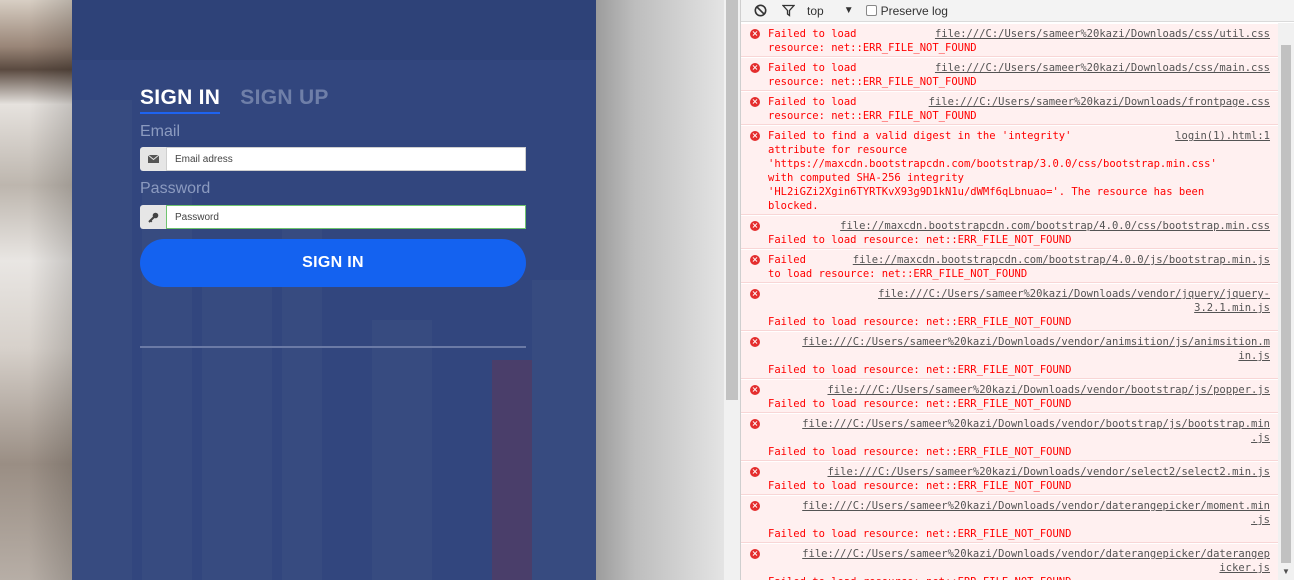  I want to click on console-toolbar: top ▼ Preserve log, so click(1017, 11).